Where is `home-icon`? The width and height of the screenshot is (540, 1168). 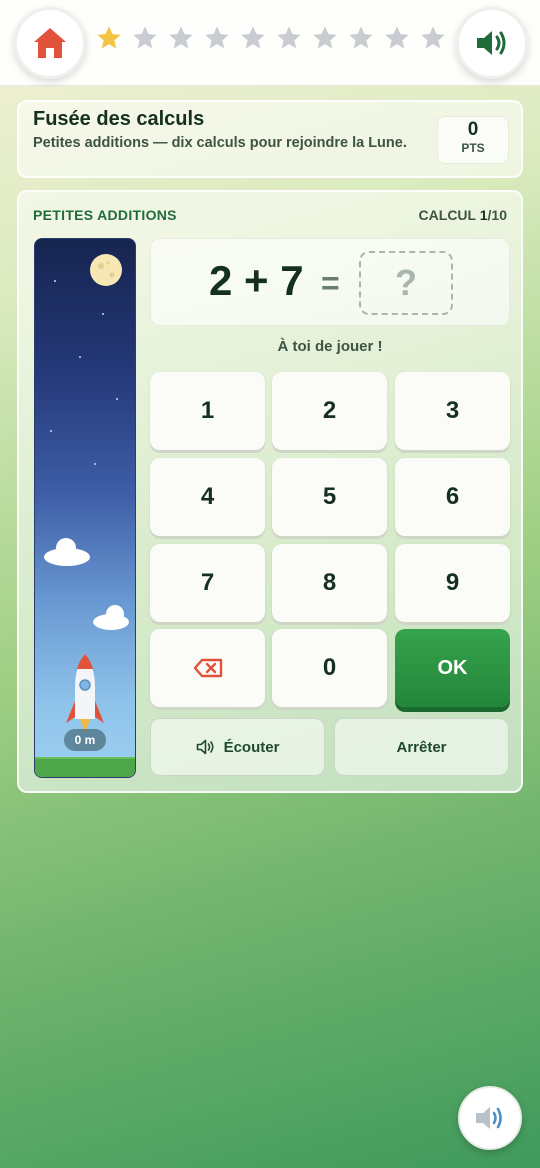 home-icon is located at coordinates (50, 43).